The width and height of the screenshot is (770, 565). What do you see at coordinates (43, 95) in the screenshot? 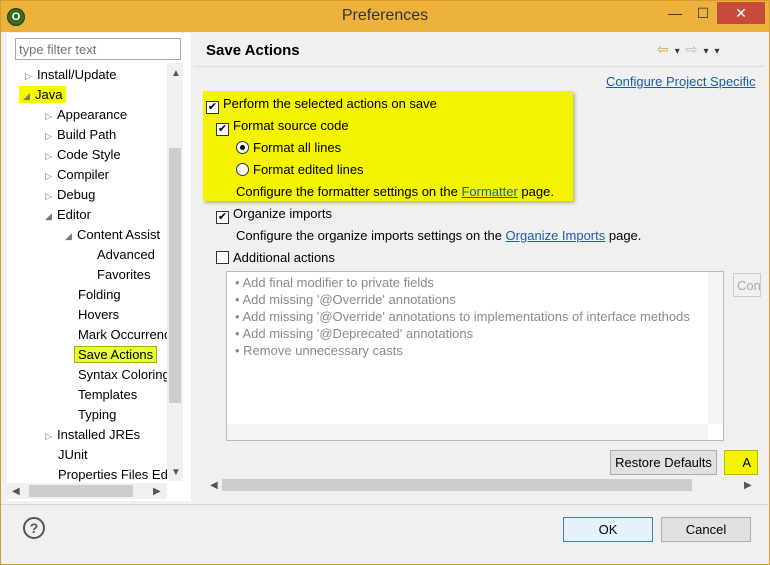
I see `tree-item-java: ◢ Java` at bounding box center [43, 95].